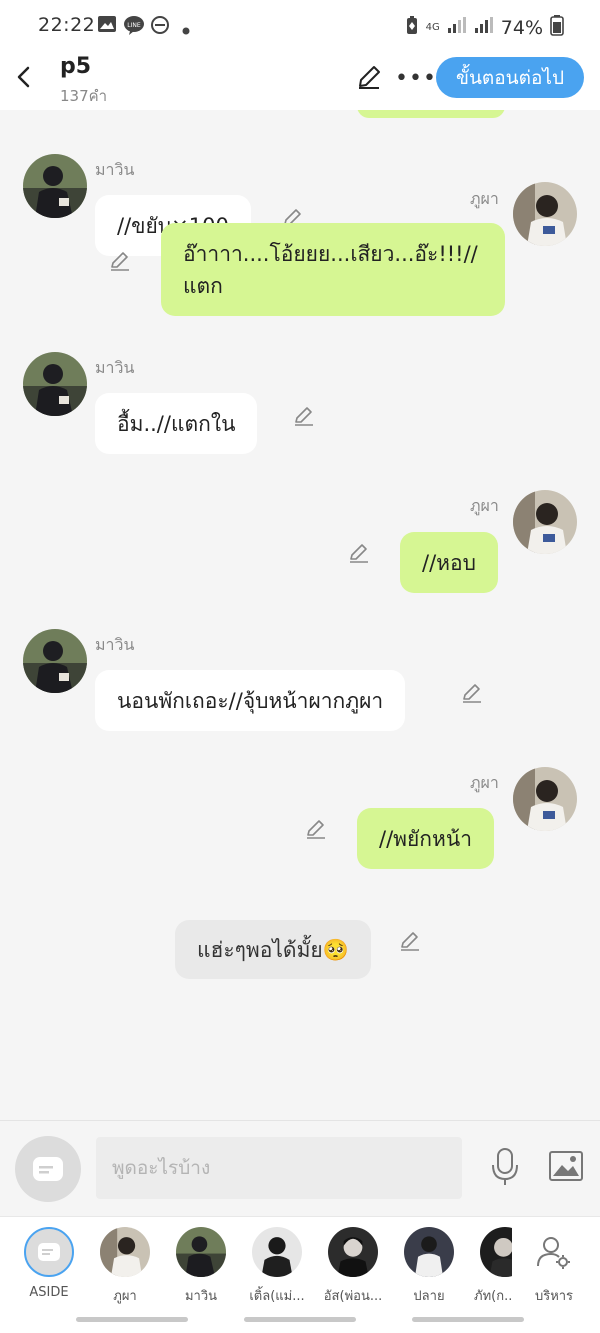 Image resolution: width=600 pixels, height=1333 pixels. I want to click on next-step-button: ขั้นตอนต่อไป, so click(510, 77).